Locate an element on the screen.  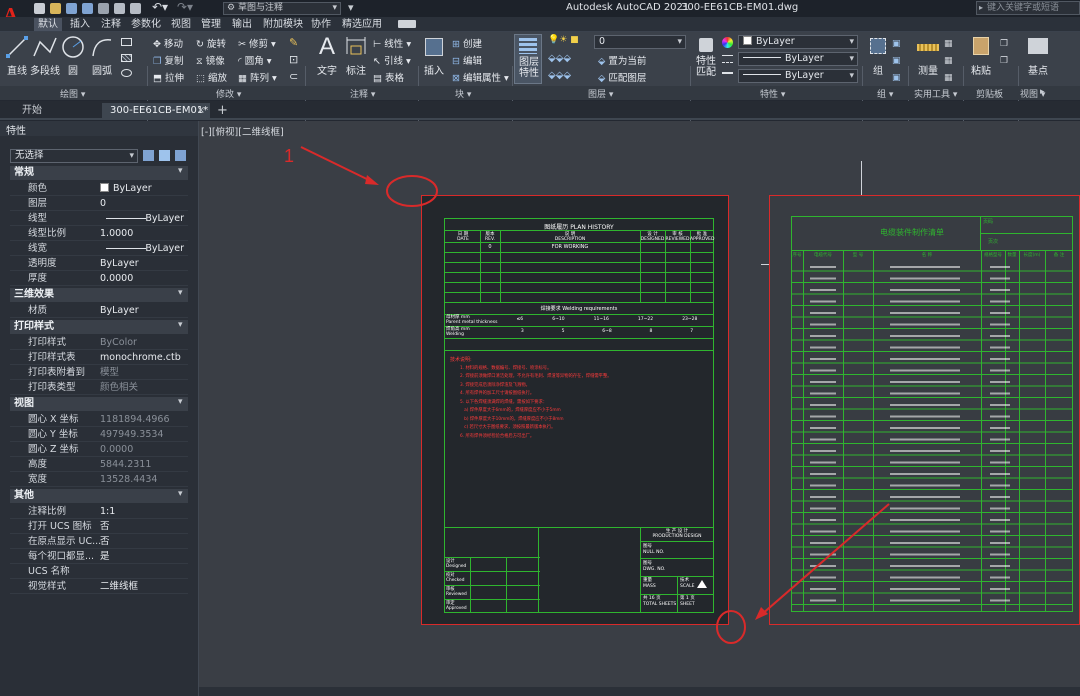
open-file-icon is located at coordinates (55, 8).